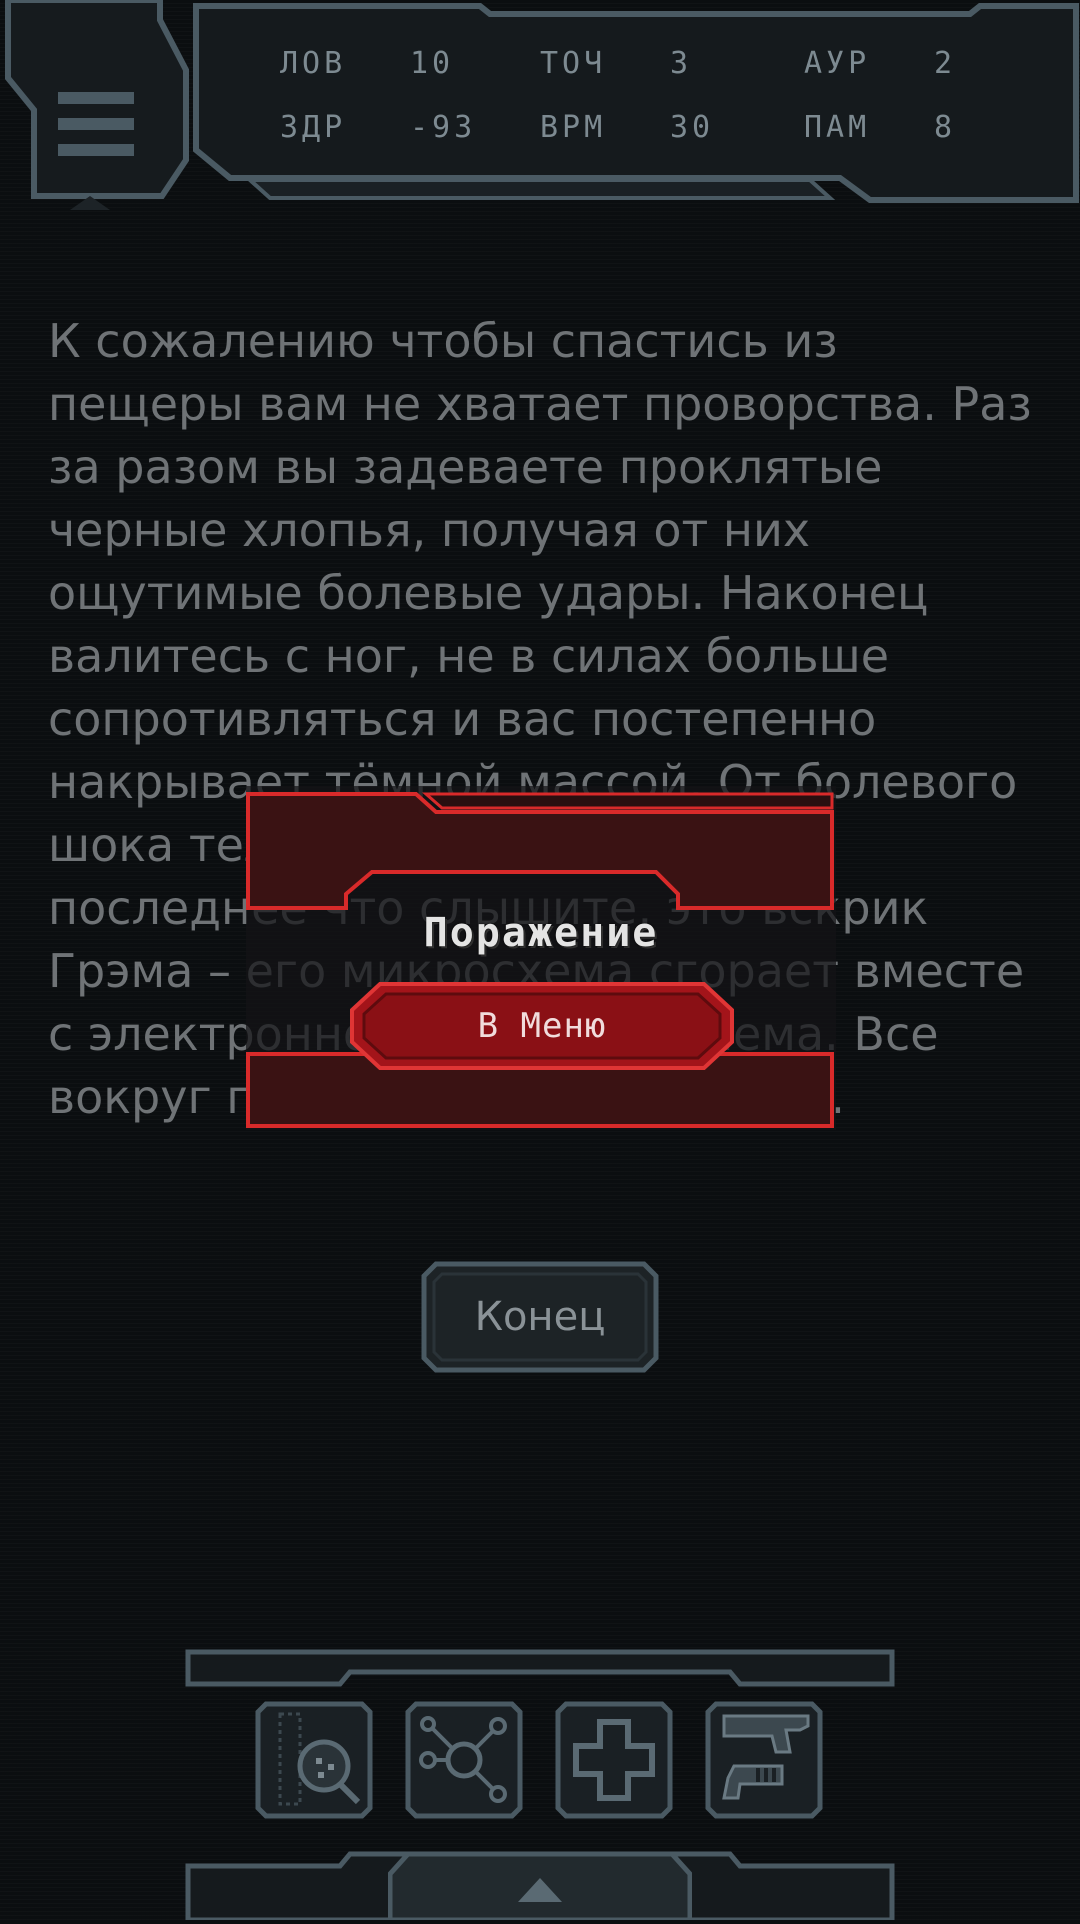  What do you see at coordinates (541, 958) in the screenshot?
I see `defeat-dialog: Поражение В Меню` at bounding box center [541, 958].